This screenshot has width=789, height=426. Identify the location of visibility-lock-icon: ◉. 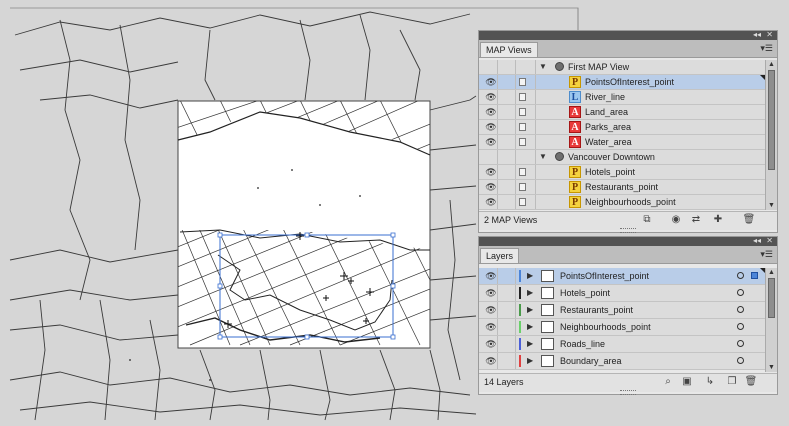
(676, 220).